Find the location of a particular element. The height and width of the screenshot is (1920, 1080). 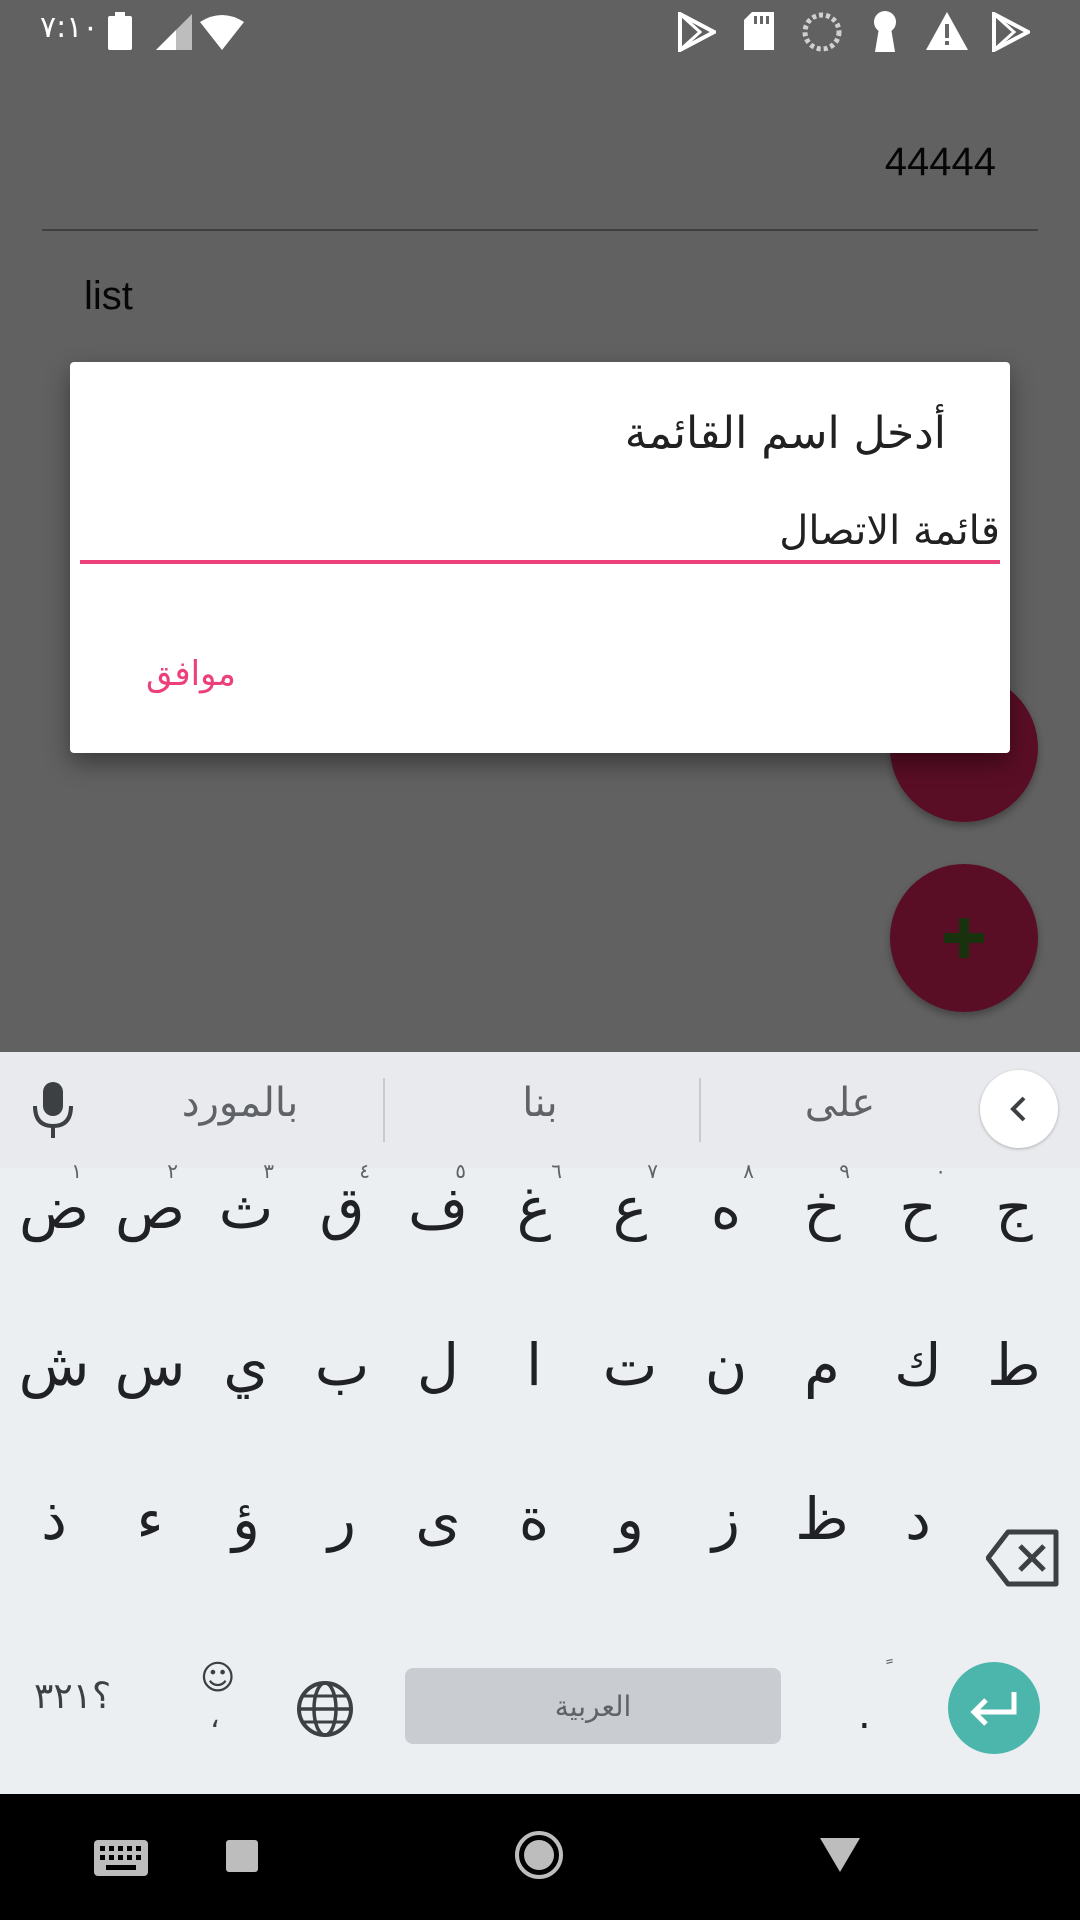

collapse-suggestions-button is located at coordinates (1019, 1109).